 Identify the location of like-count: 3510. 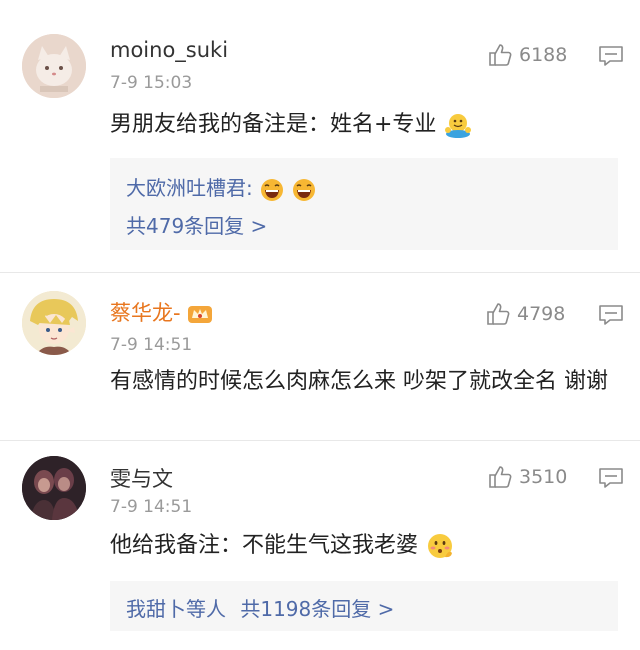
(543, 477).